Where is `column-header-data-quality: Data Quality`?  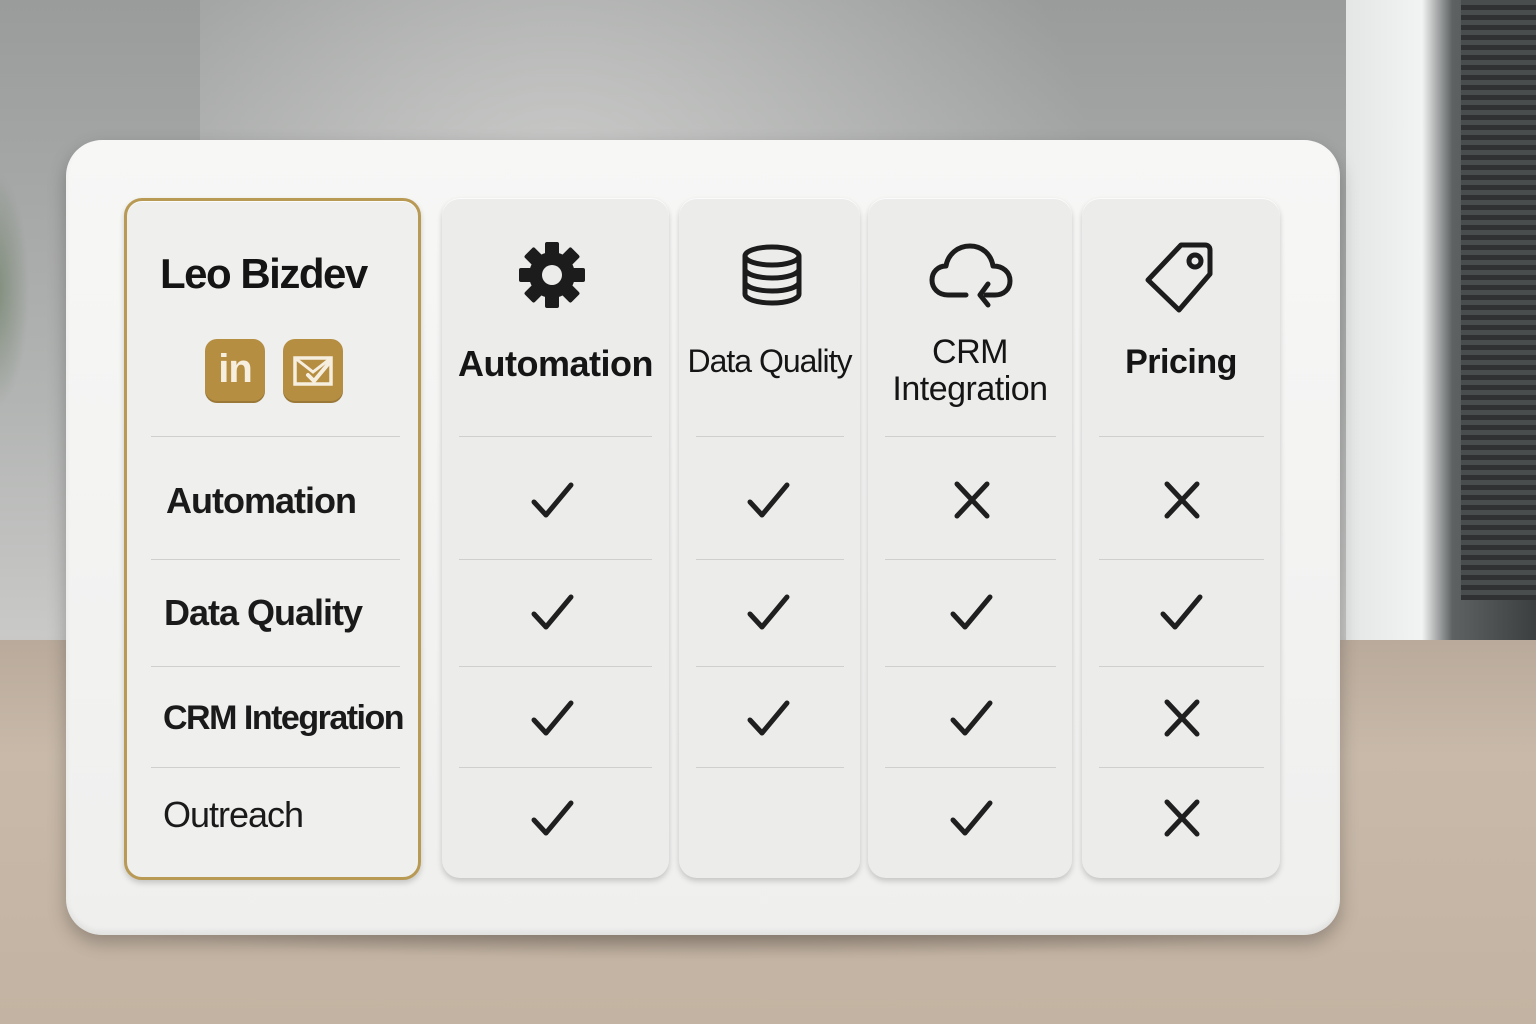 column-header-data-quality: Data Quality is located at coordinates (769, 361).